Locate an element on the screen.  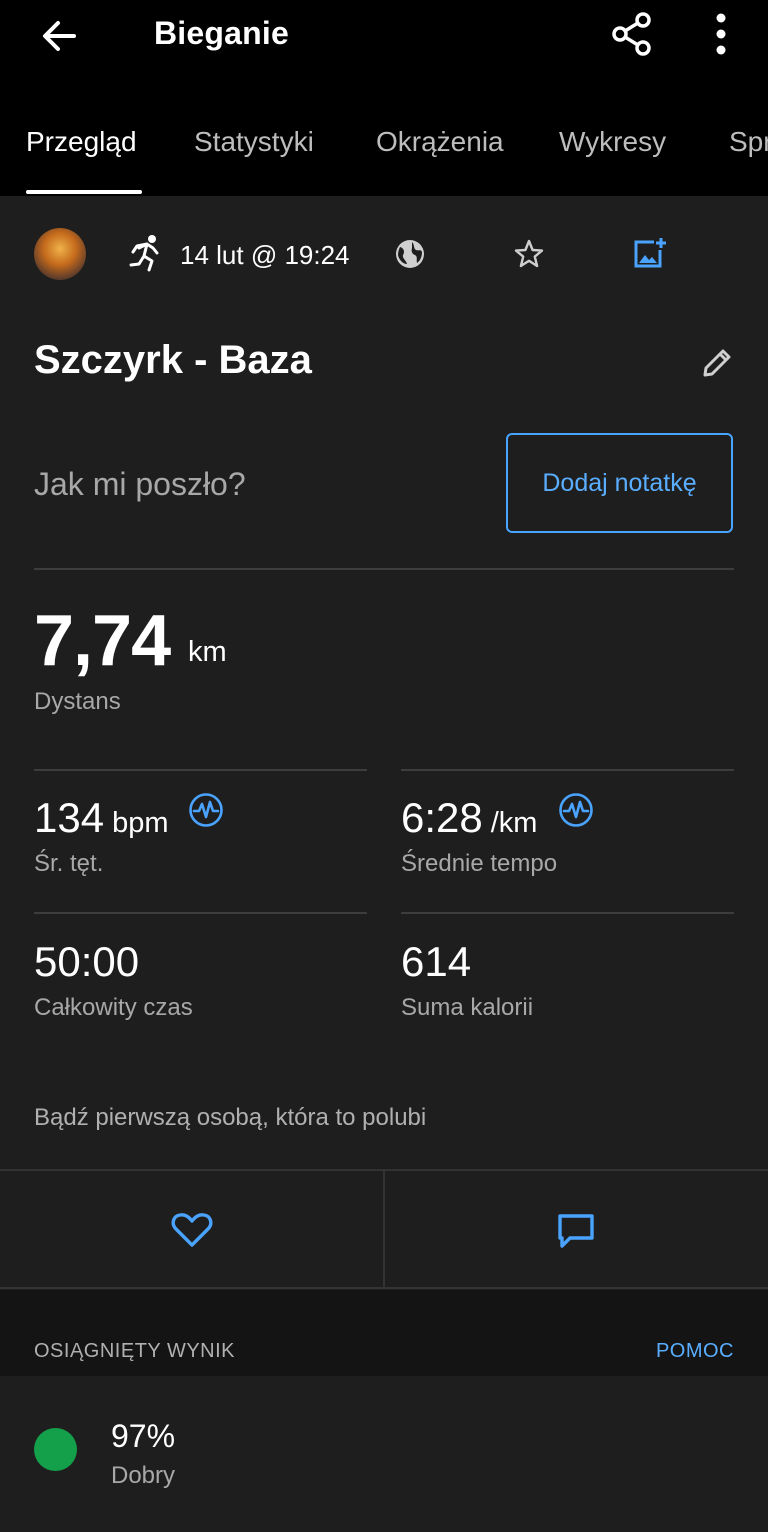
distance-label: Dystans is located at coordinates (77, 701).